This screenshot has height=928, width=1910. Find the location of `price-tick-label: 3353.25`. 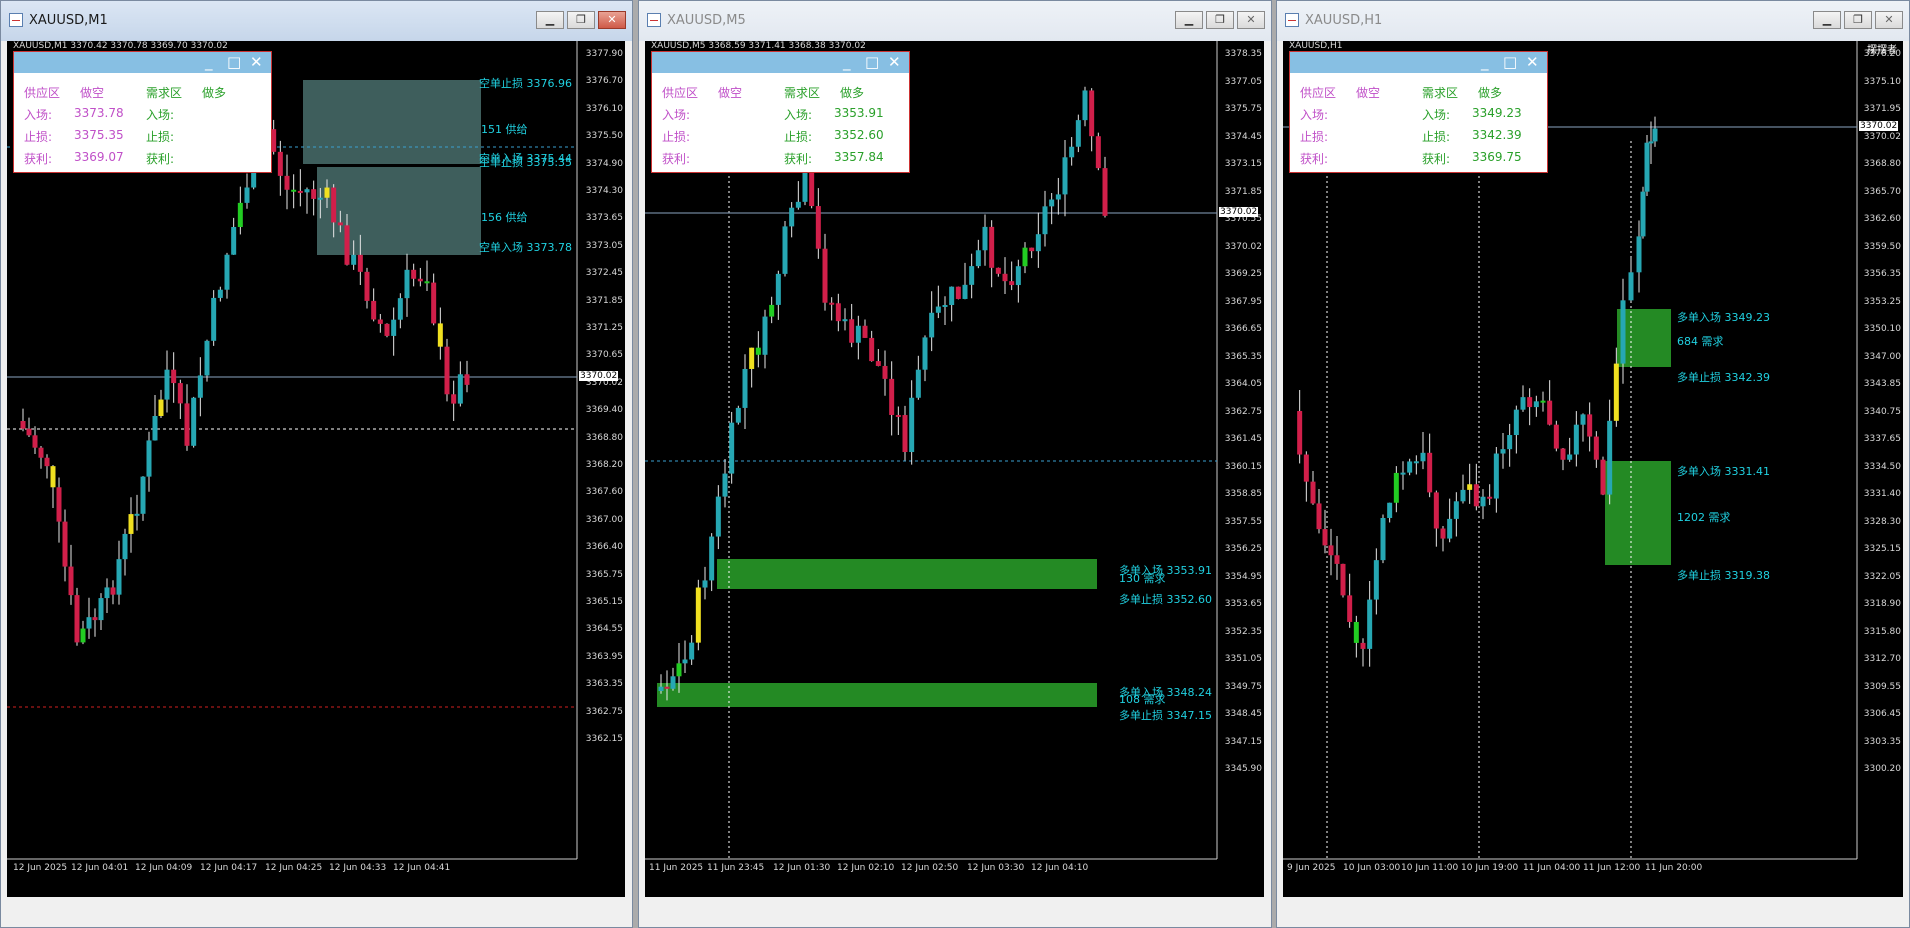

price-tick-label: 3353.25 is located at coordinates (1882, 301).